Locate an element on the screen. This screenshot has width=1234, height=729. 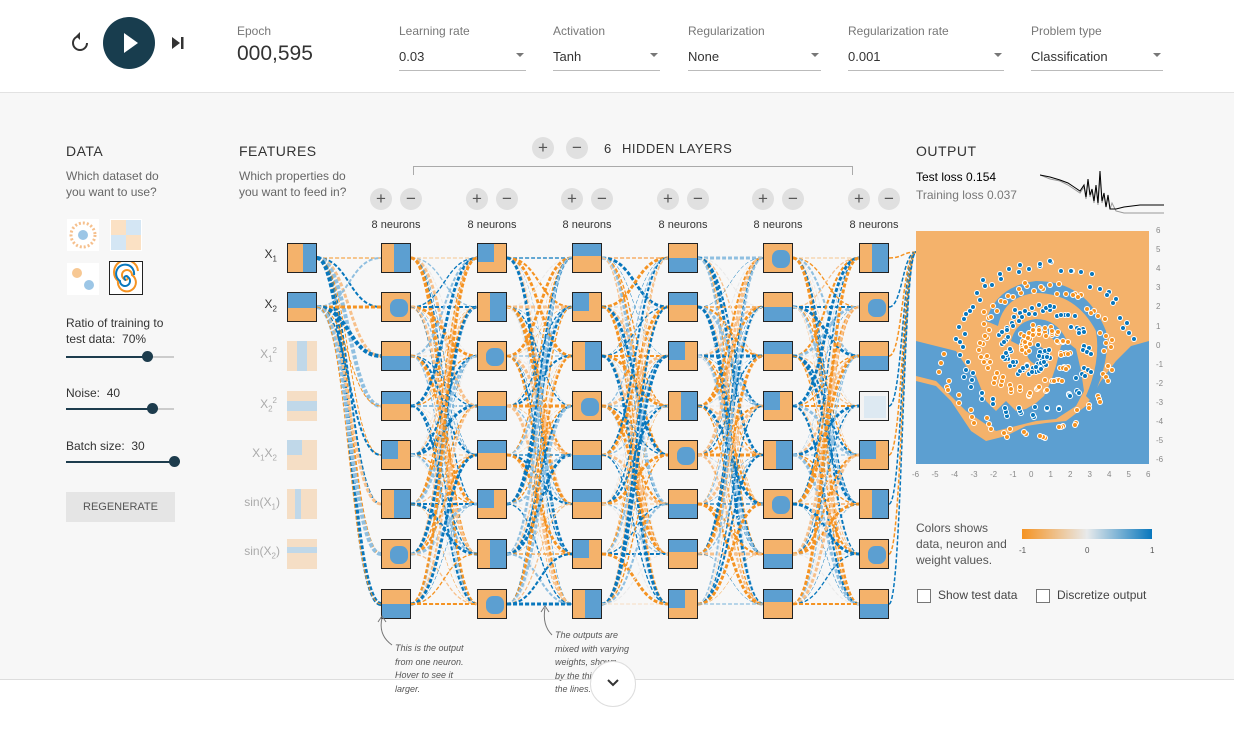
add-neuron-button-l3: + is located at coordinates (668, 199).